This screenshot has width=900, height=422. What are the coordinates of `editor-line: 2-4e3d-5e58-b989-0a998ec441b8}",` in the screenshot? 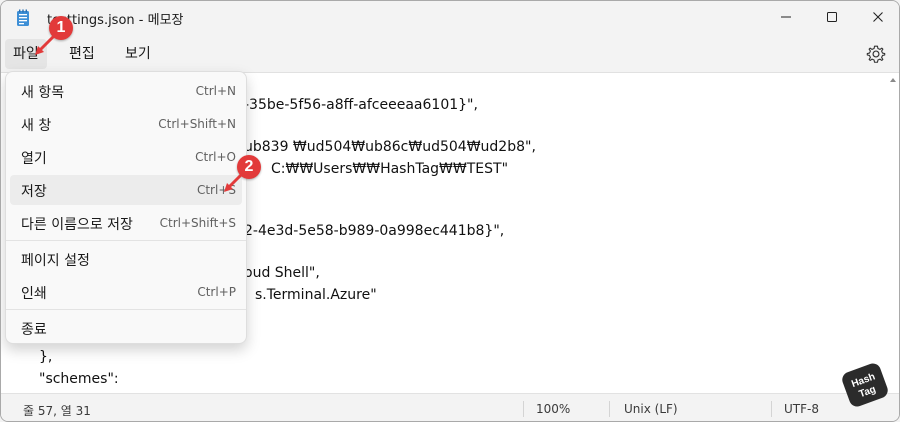 It's located at (374, 231).